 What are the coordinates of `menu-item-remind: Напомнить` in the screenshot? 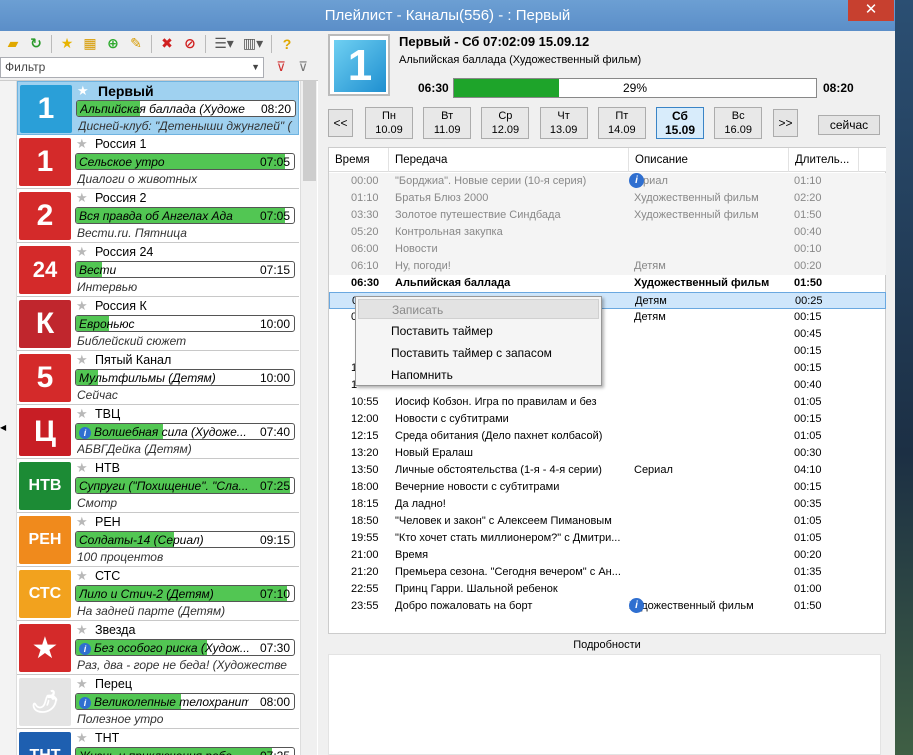 It's located at (478, 375).